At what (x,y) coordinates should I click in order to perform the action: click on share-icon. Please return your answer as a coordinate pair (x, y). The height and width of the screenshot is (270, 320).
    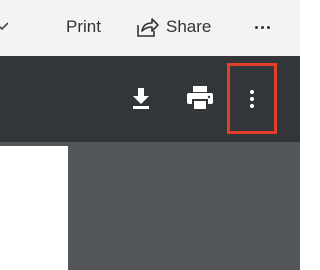
    Looking at the image, I should click on (148, 27).